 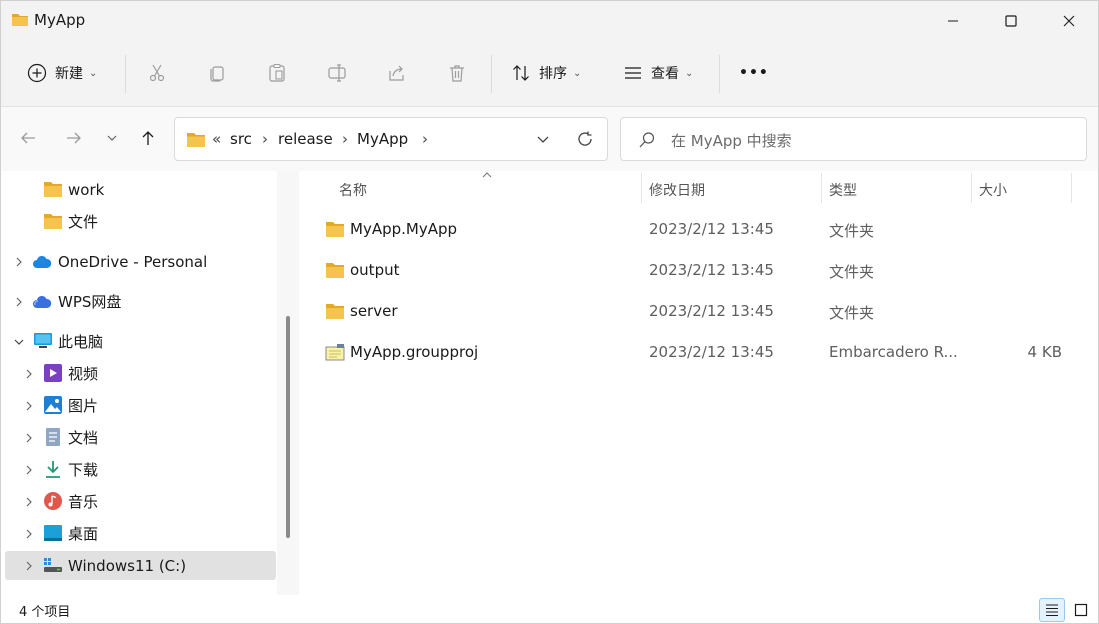 I want to click on sidebar-item-files: 文件, so click(x=140, y=221).